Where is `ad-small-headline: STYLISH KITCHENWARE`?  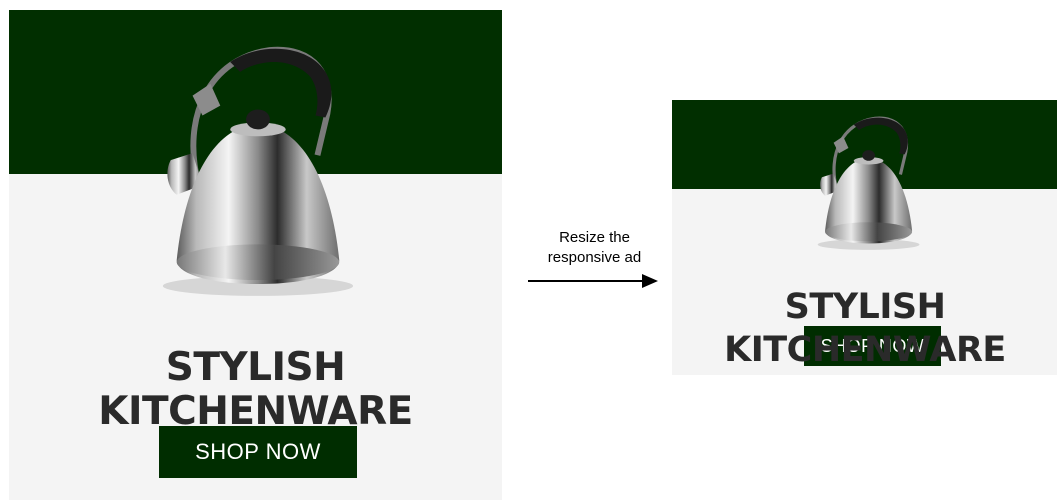
ad-small-headline: STYLISH KITCHENWARE is located at coordinates (864, 329).